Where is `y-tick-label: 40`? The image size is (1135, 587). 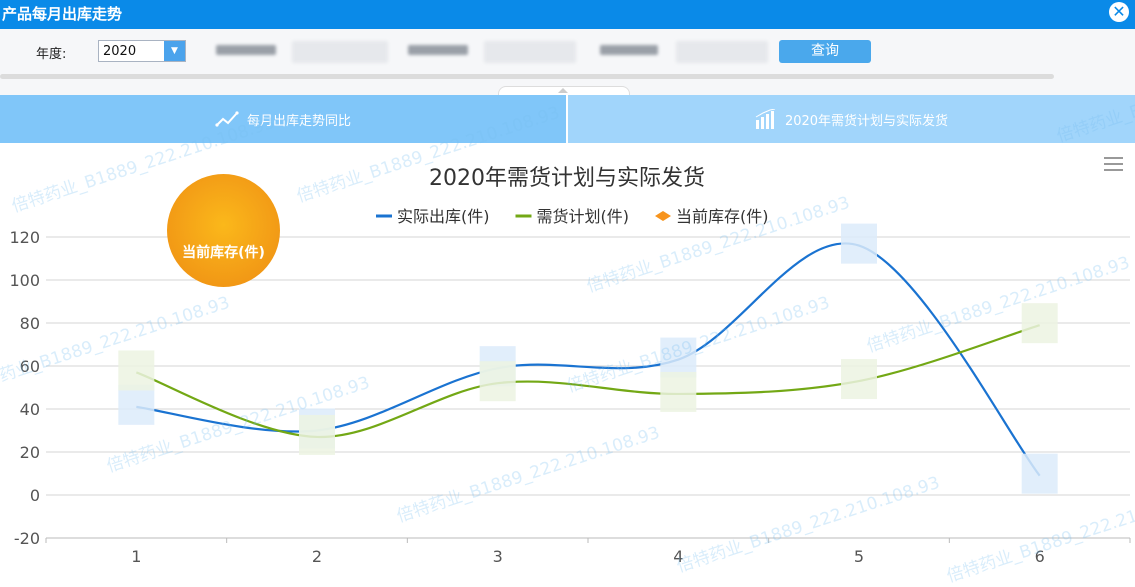
y-tick-label: 40 is located at coordinates (30, 409).